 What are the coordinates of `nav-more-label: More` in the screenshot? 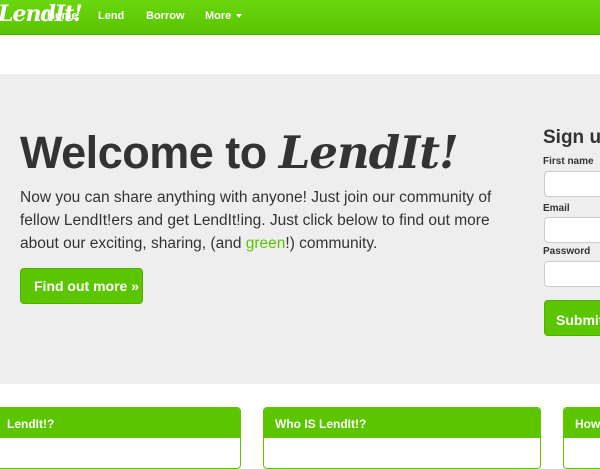 It's located at (218, 16).